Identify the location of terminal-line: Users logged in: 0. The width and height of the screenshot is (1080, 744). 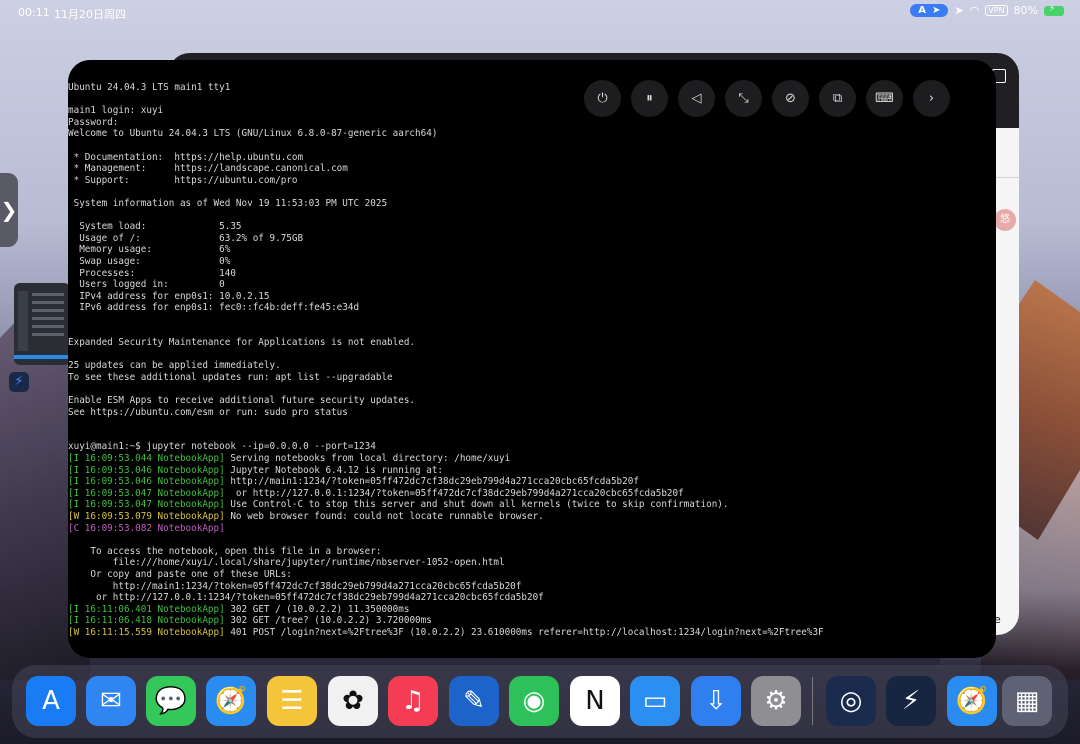
(146, 284).